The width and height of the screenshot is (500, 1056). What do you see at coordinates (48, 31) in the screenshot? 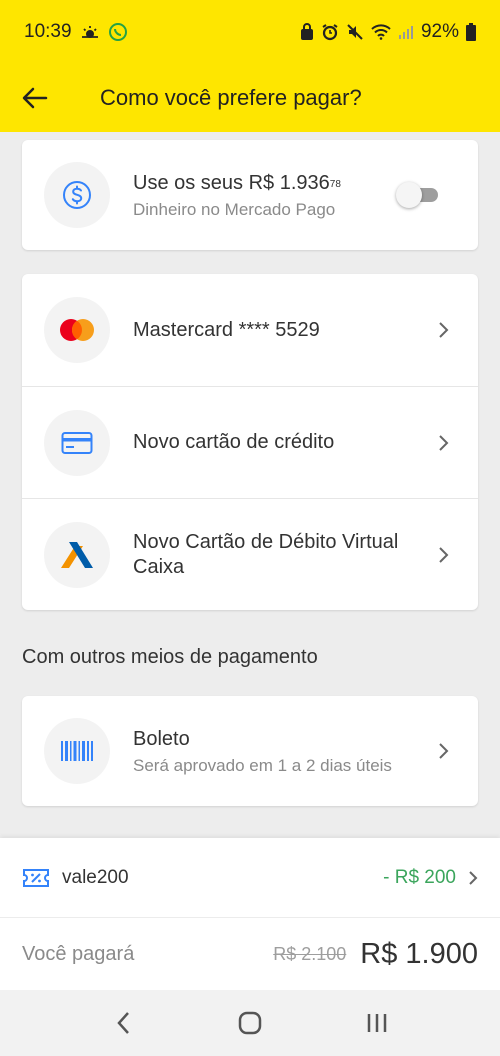
I see `status-time: 10:39` at bounding box center [48, 31].